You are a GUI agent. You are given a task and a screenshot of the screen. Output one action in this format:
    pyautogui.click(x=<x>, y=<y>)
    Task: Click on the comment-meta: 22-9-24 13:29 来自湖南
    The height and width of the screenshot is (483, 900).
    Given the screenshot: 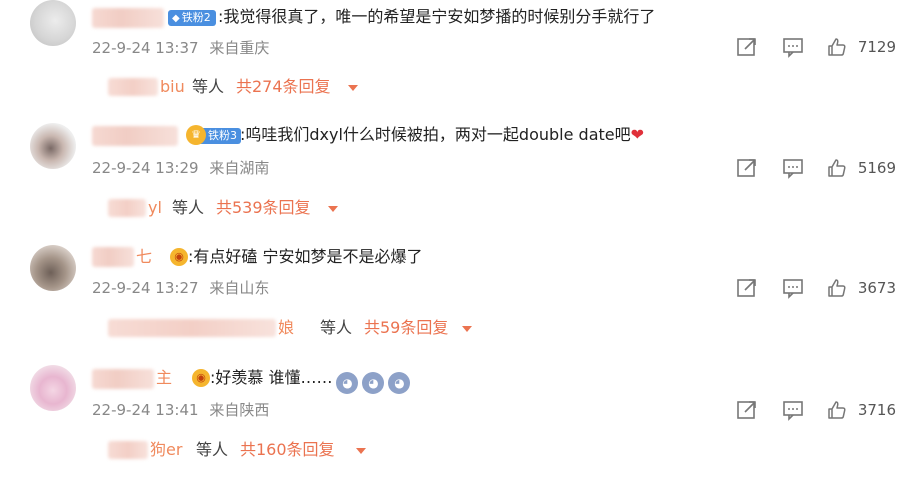 What is the action you would take?
    pyautogui.click(x=180, y=168)
    